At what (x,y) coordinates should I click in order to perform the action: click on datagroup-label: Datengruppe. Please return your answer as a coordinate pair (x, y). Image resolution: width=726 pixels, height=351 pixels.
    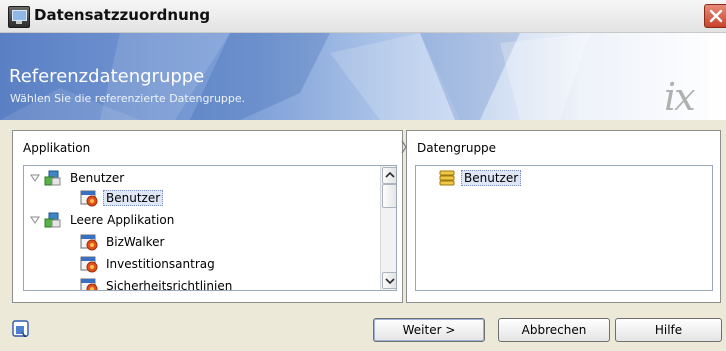
    Looking at the image, I should click on (457, 148).